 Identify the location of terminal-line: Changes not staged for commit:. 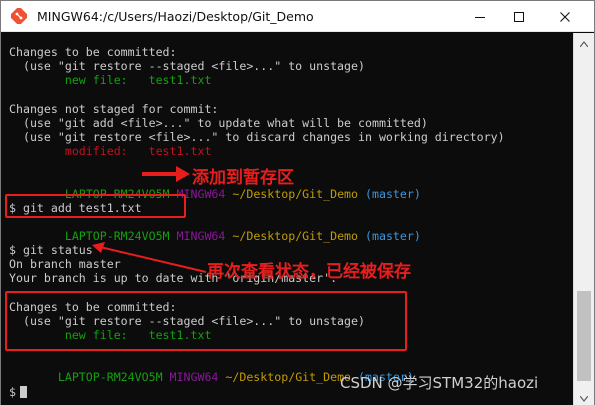
(113, 109).